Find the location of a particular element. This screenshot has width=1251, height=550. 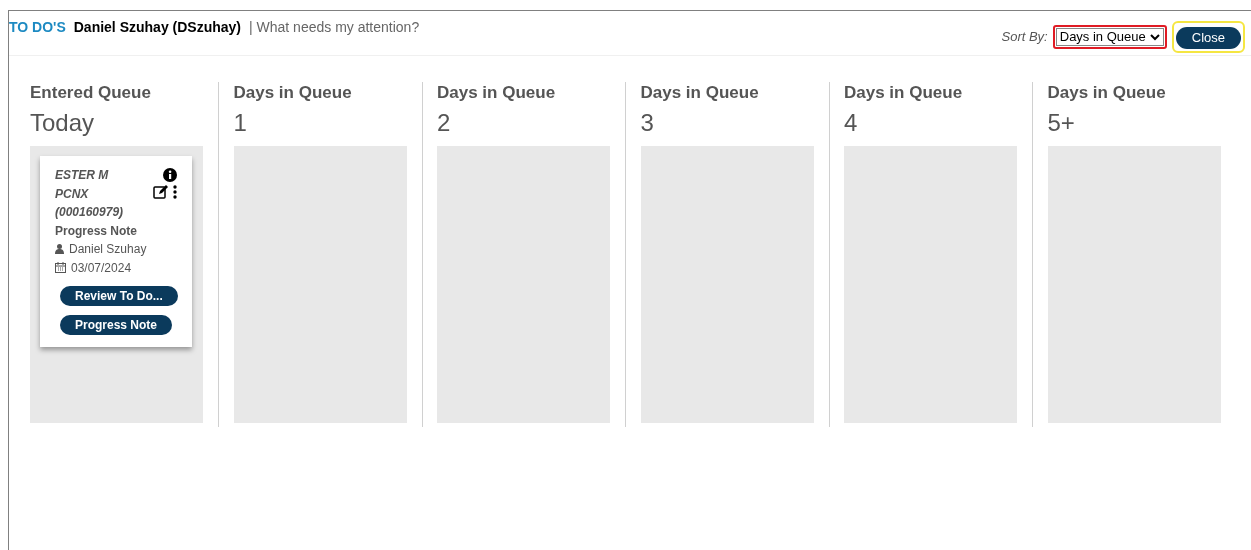

person-icon is located at coordinates (59, 249).